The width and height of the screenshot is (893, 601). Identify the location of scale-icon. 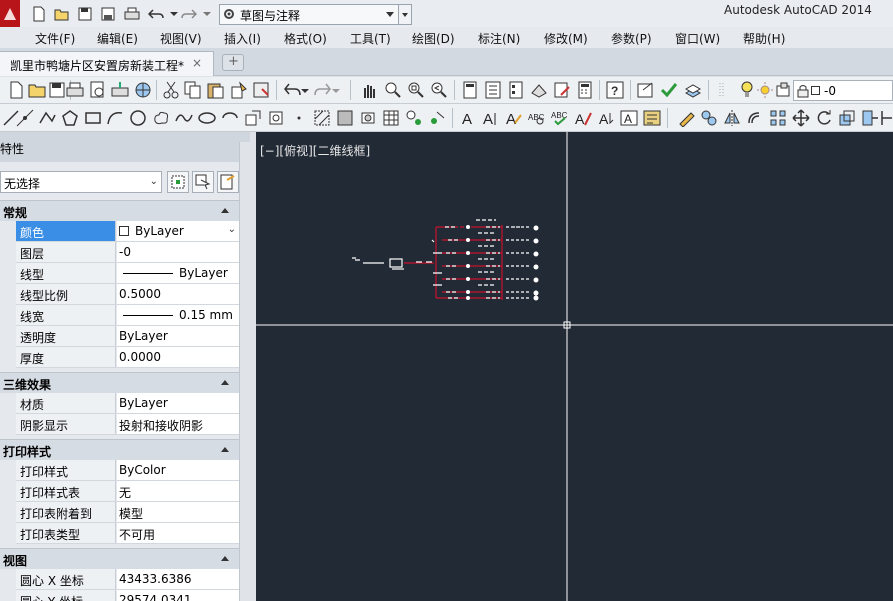
(847, 118).